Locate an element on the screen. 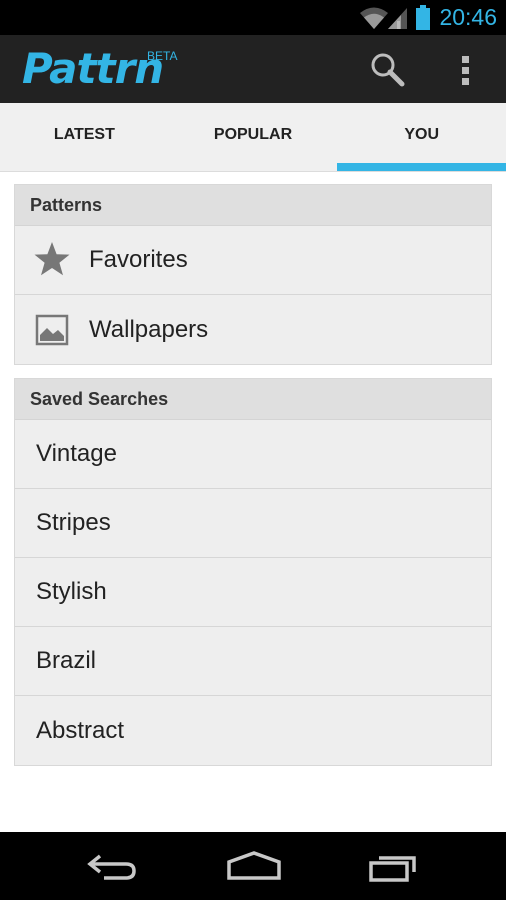  recent-apps-button is located at coordinates (394, 869).